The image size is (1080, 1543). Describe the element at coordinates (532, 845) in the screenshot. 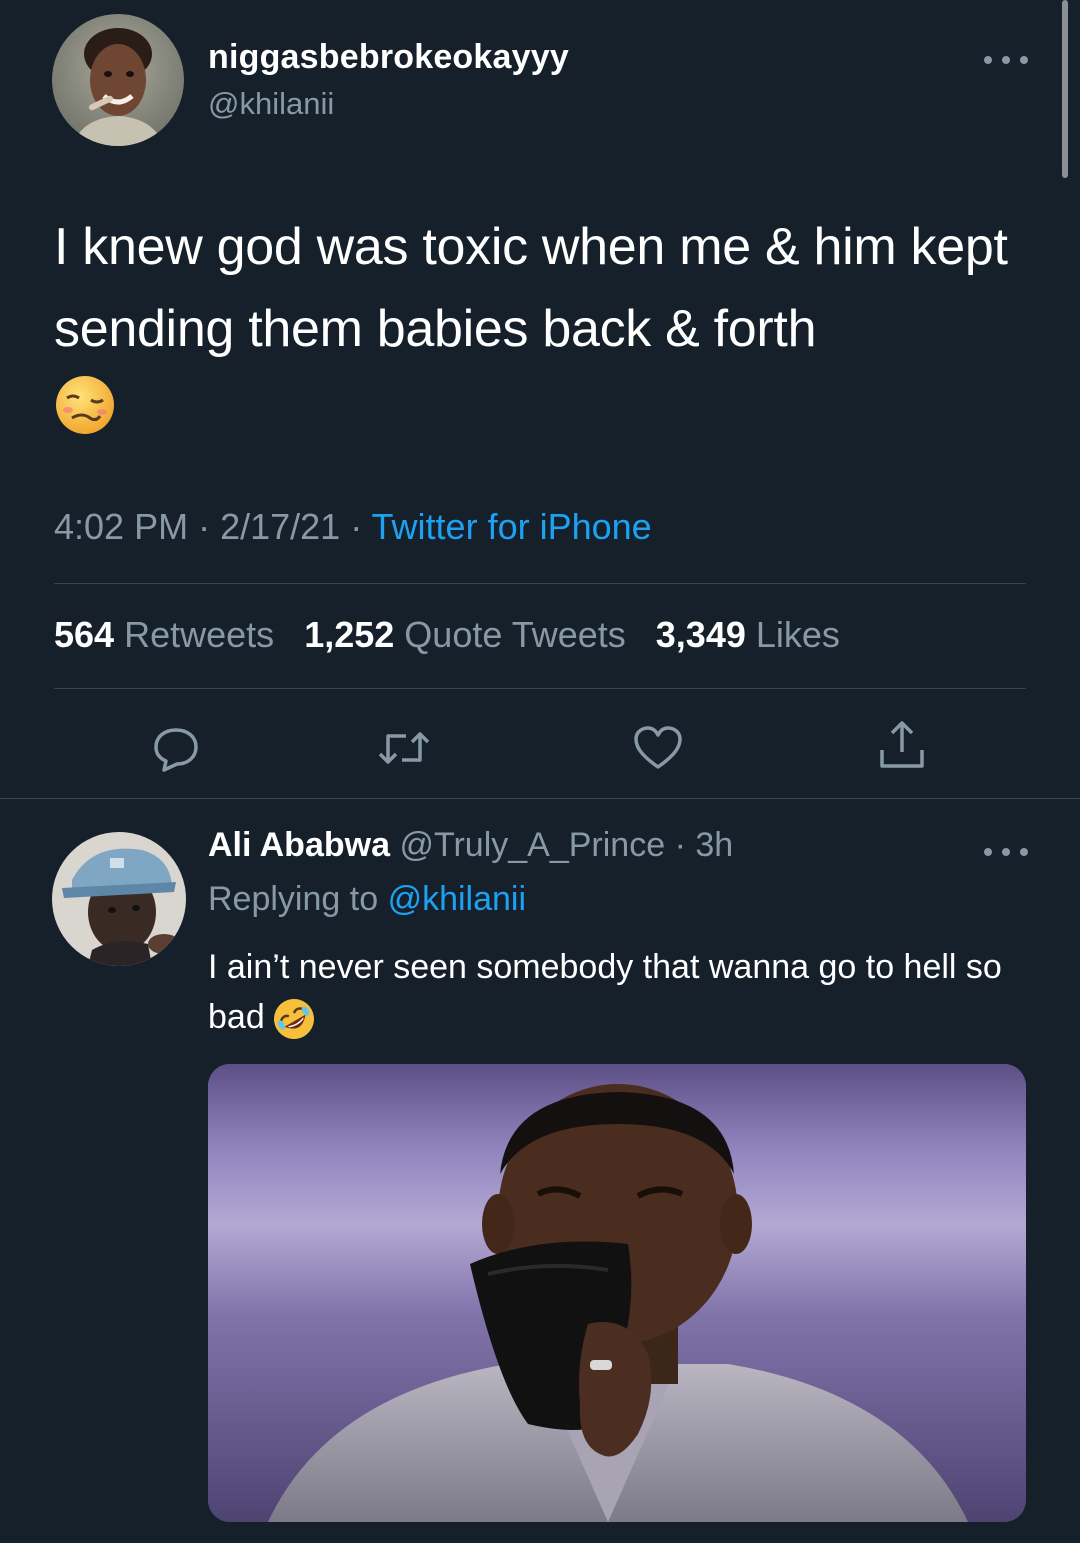

I see `reply-author-handle: @Truly_A_Prince` at that location.